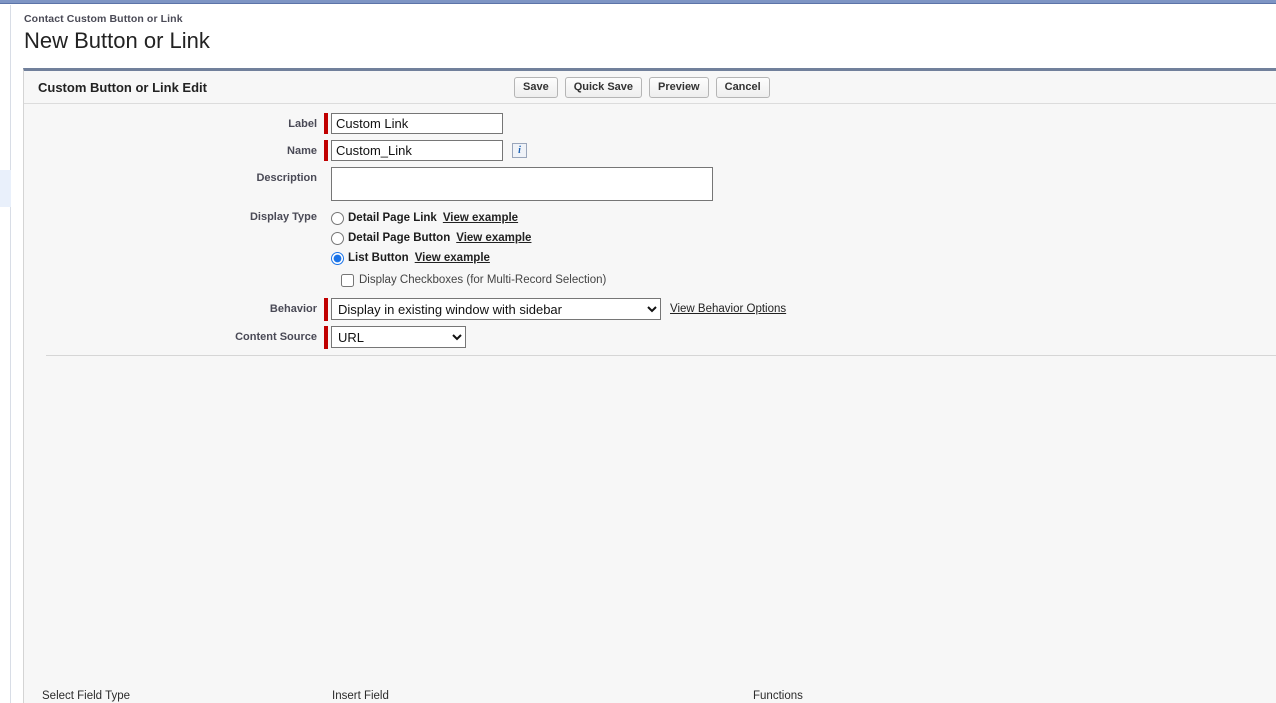 This screenshot has height=703, width=1276. What do you see at coordinates (276, 337) in the screenshot?
I see `content-source-label: Content Source` at bounding box center [276, 337].